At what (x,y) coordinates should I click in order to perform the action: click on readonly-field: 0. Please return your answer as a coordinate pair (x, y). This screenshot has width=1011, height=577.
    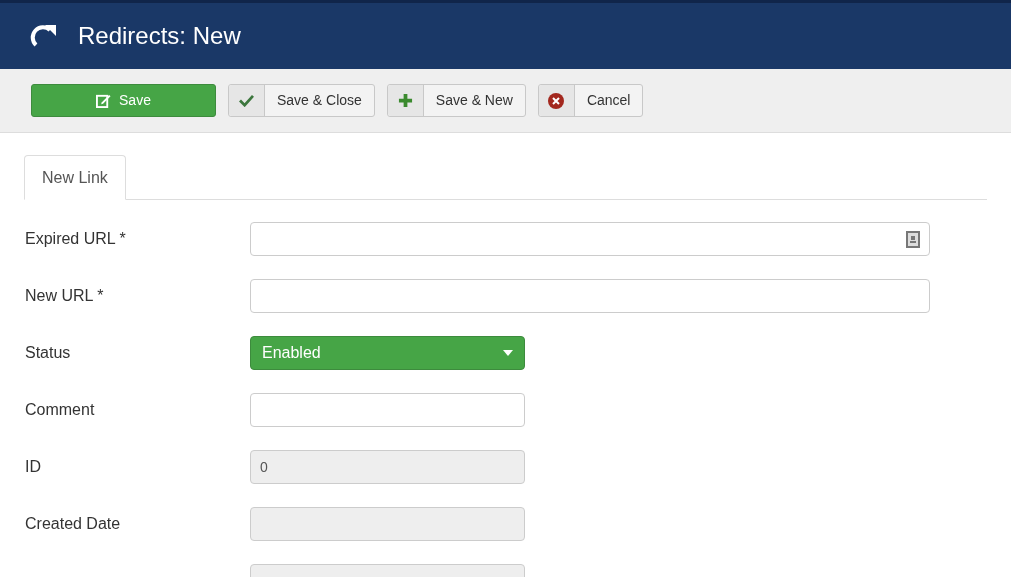
    Looking at the image, I should click on (387, 467).